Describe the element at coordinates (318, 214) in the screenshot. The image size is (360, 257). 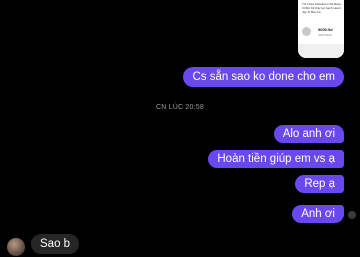
I see `outgoing-message: Anh ơi` at that location.